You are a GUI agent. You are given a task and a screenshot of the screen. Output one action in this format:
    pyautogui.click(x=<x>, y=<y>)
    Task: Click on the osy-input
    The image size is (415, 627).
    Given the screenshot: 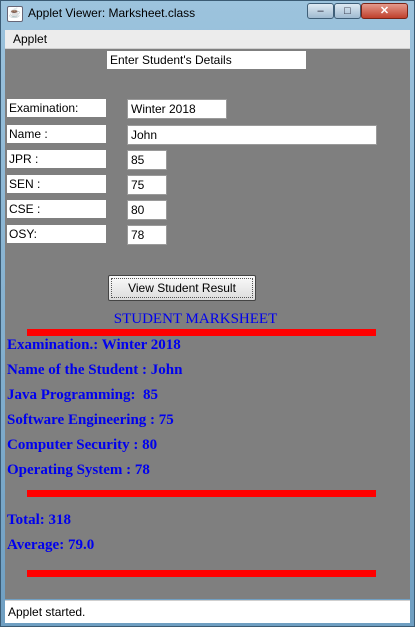 What is the action you would take?
    pyautogui.click(x=147, y=235)
    